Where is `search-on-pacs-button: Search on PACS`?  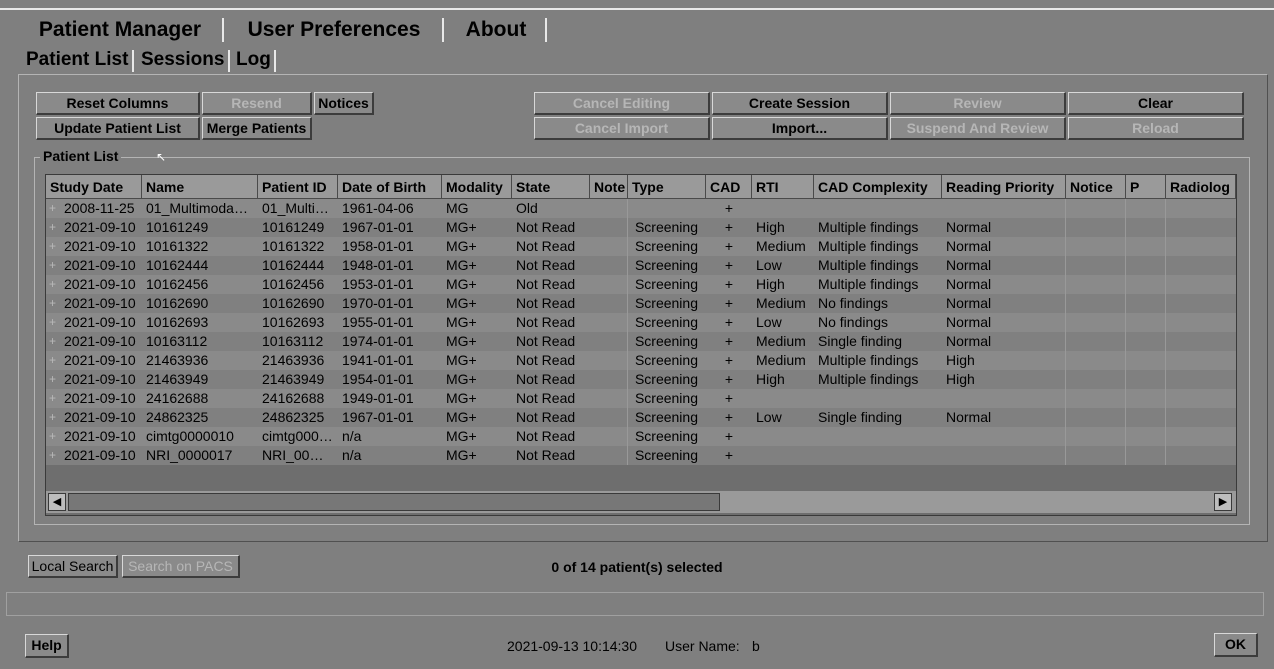 search-on-pacs-button: Search on PACS is located at coordinates (181, 566).